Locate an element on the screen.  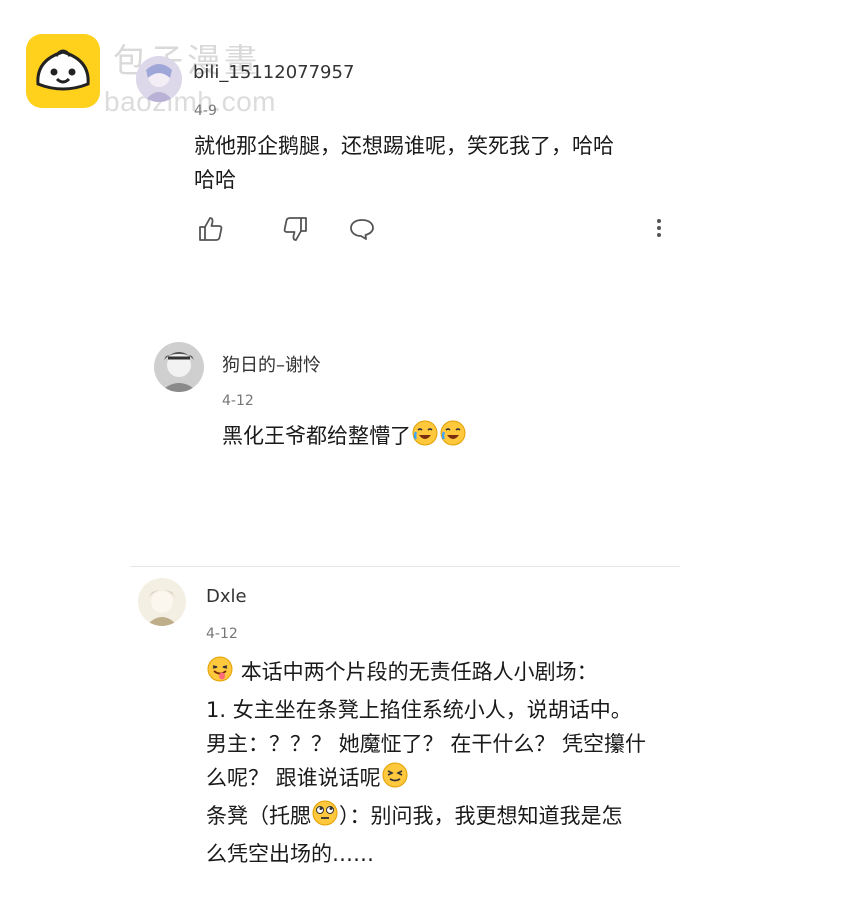
comment-text: 就他那企鹅腿，还想踢谁呢，笑死我了，哈哈 哈哈 is located at coordinates (404, 163).